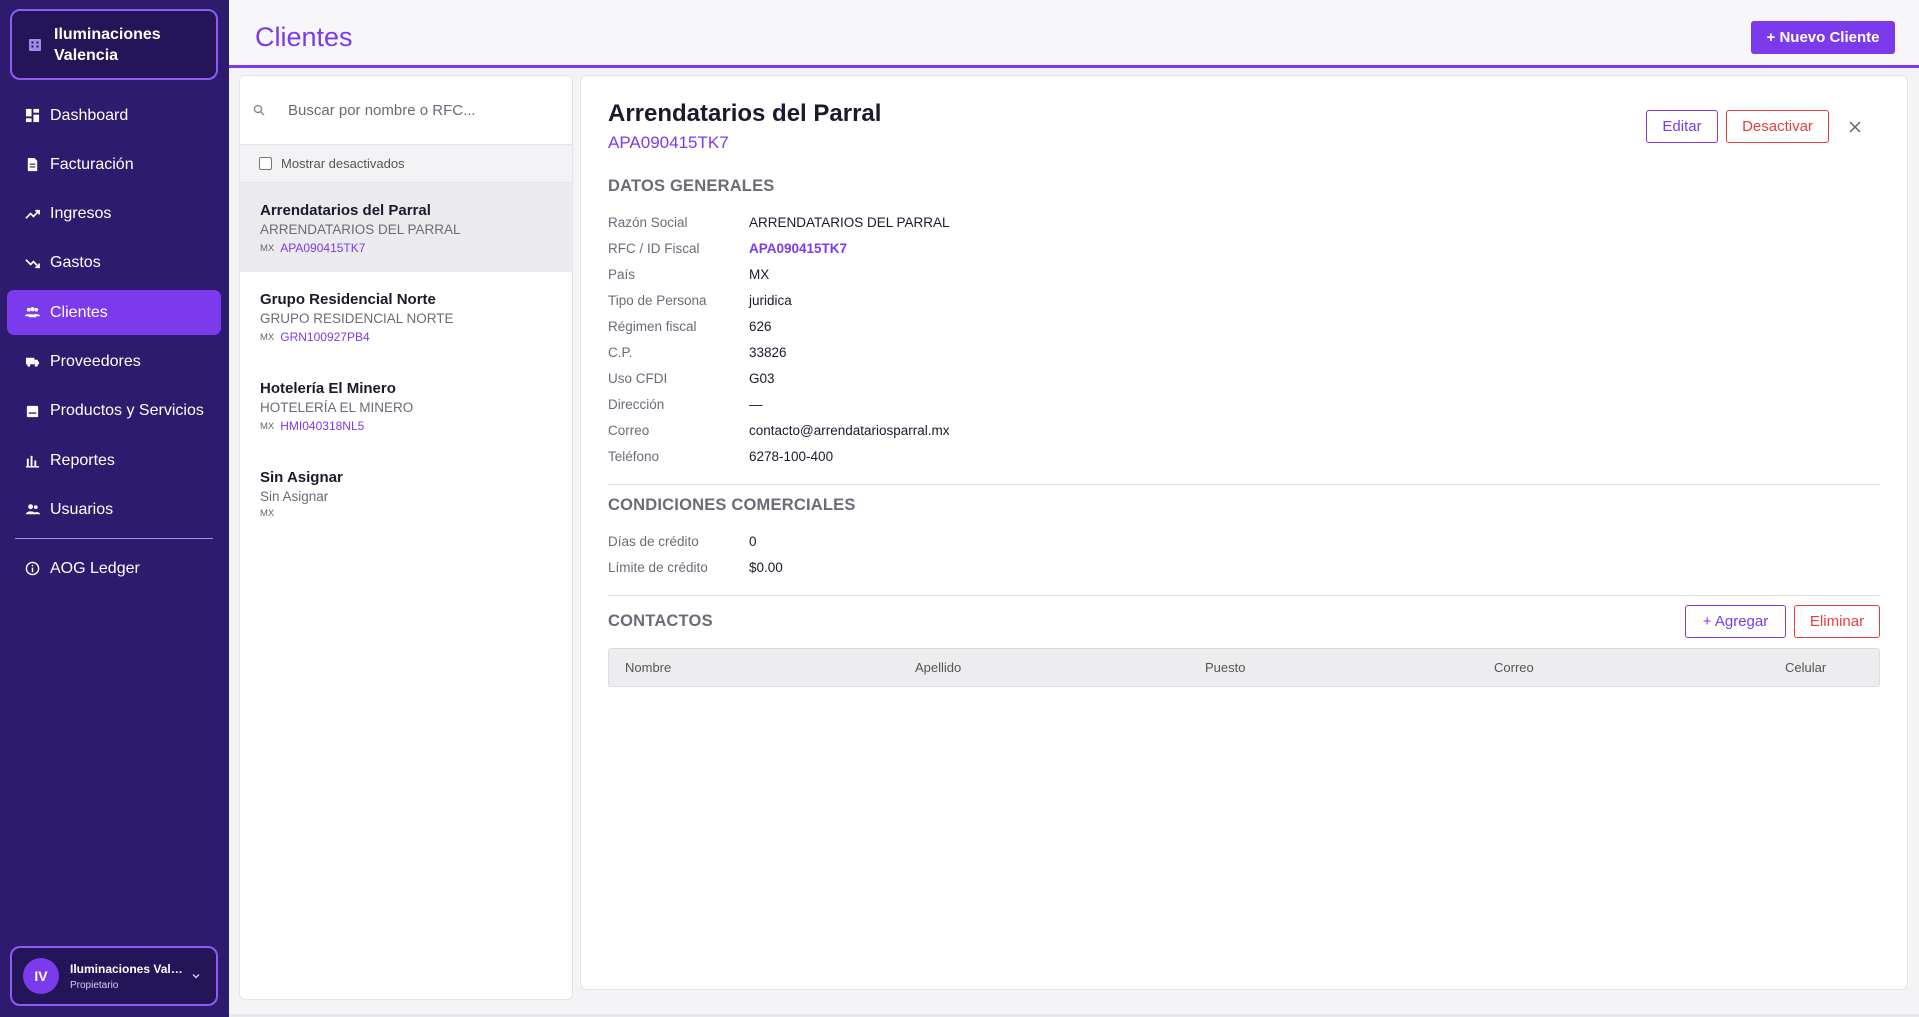 The width and height of the screenshot is (1919, 1017). What do you see at coordinates (95, 361) in the screenshot?
I see `nav-label: Proveedores` at bounding box center [95, 361].